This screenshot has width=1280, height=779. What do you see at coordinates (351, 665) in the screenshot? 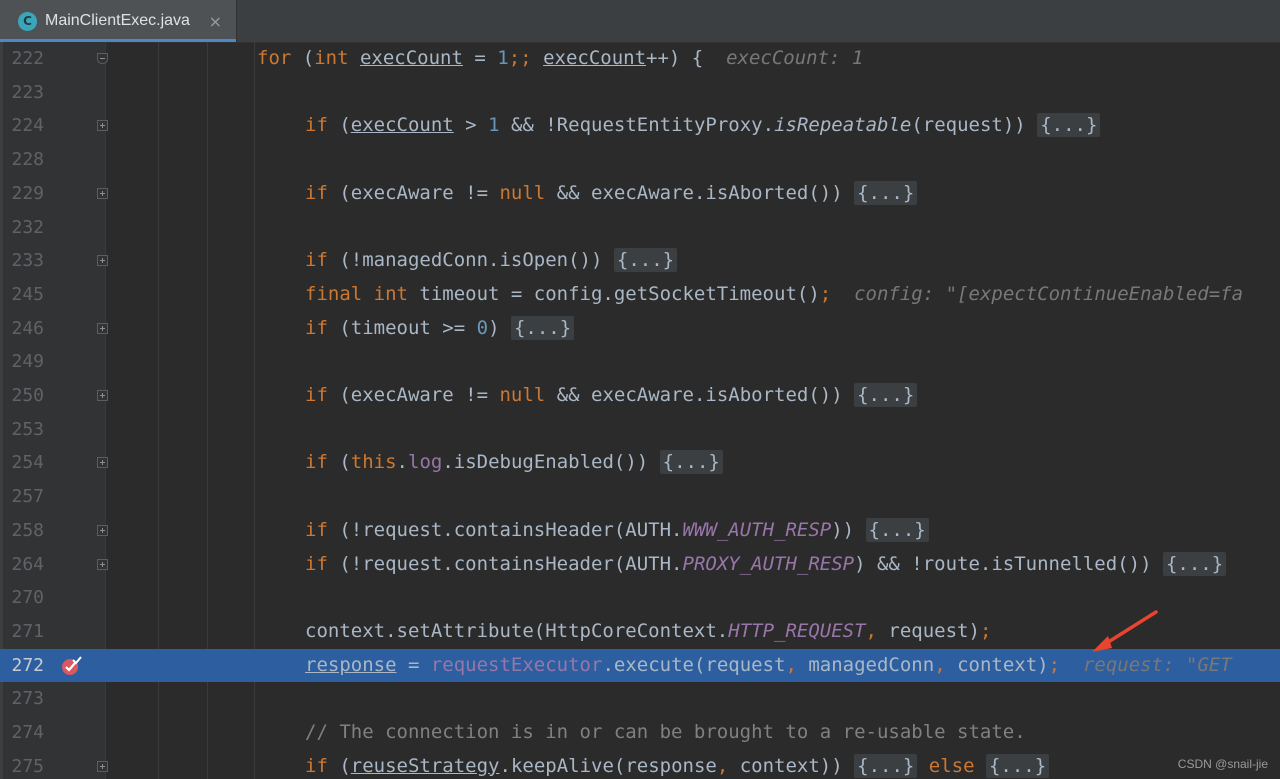
I see `code-token: response` at bounding box center [351, 665].